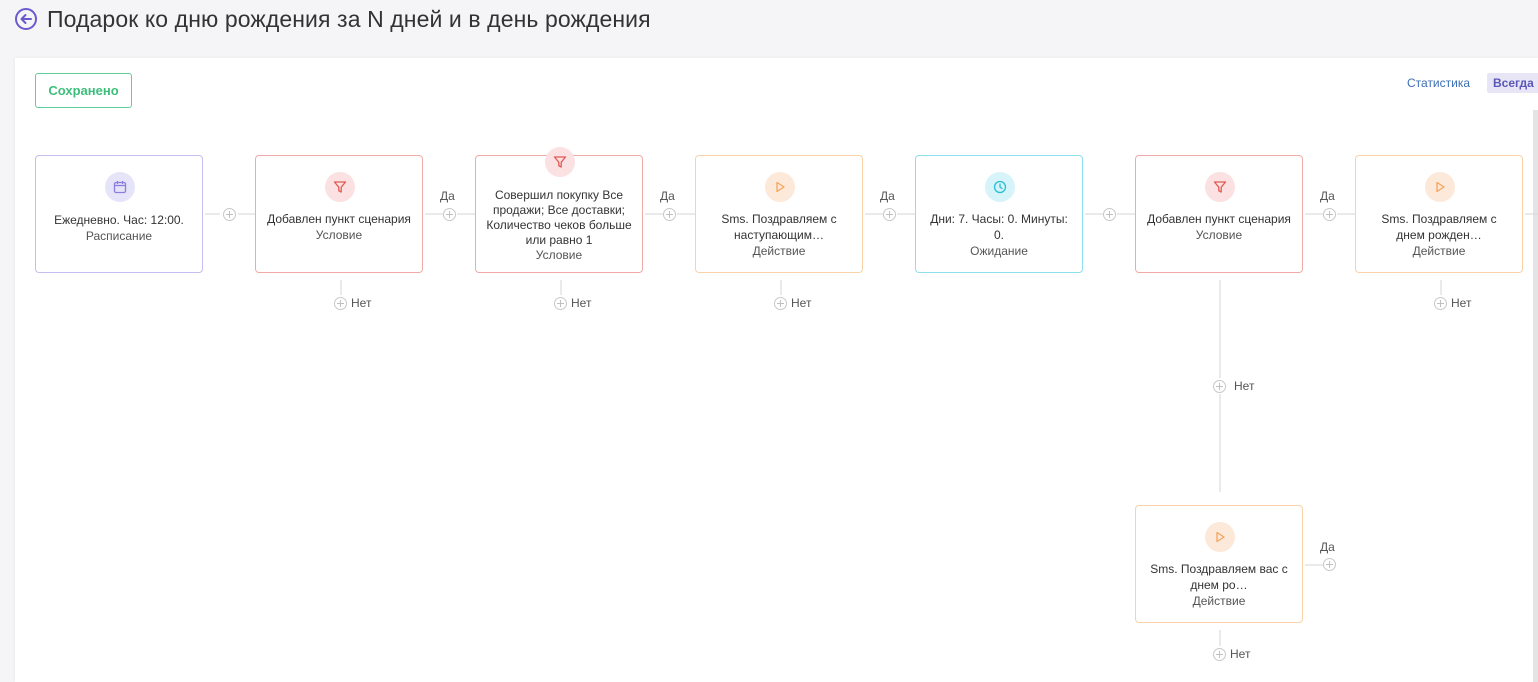  I want to click on node-action-3: Sms. Поздравляем вас с днем ро… Действие, so click(1219, 564).